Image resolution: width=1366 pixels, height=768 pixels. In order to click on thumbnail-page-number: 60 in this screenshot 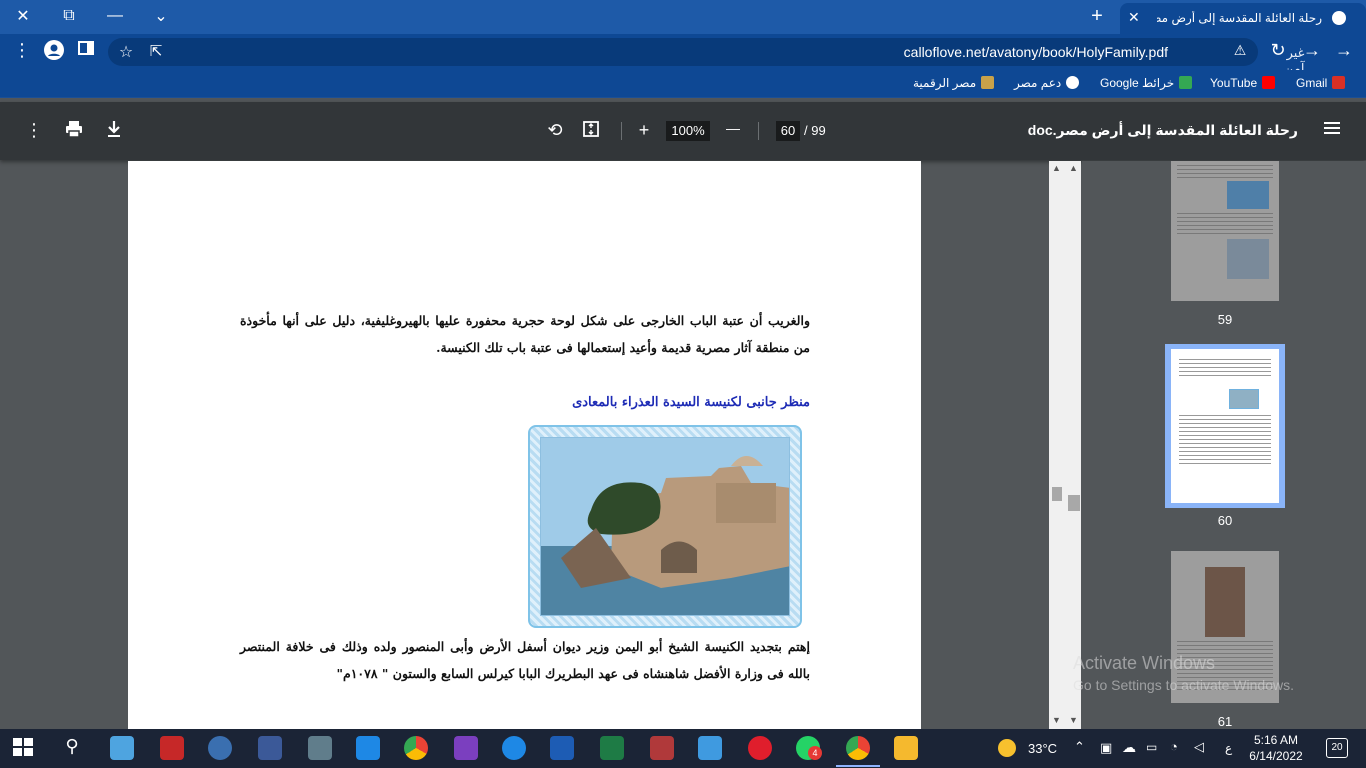, I will do `click(1225, 520)`.